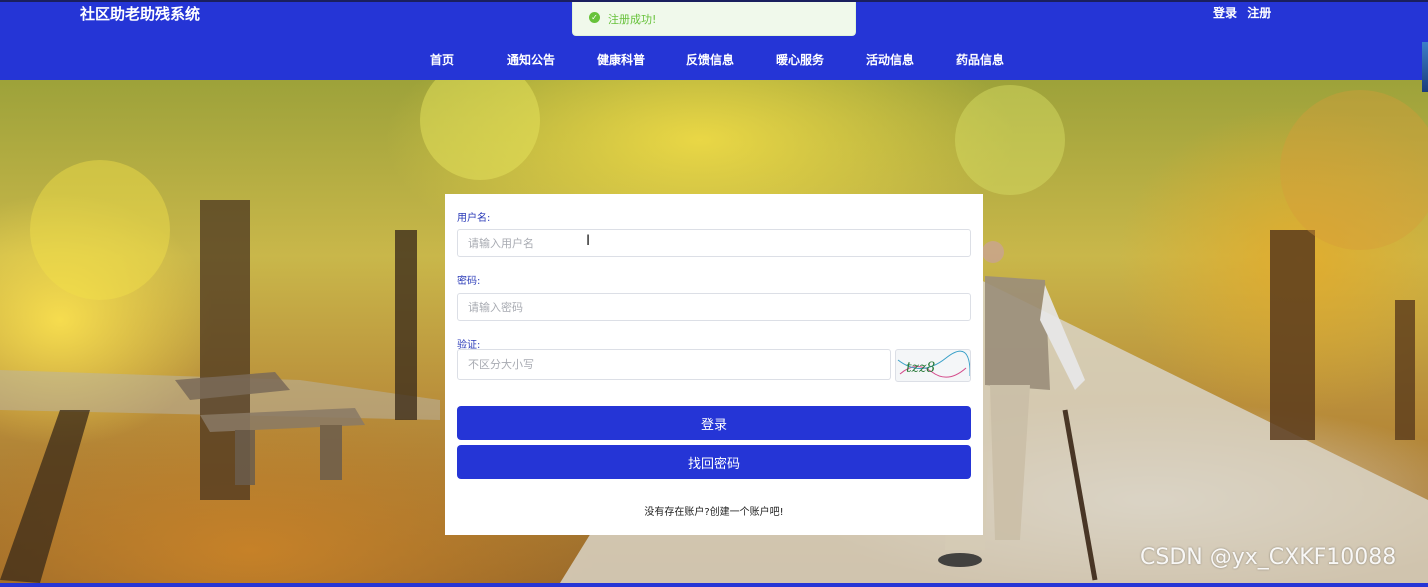 The image size is (1428, 587). Describe the element at coordinates (714, 19) in the screenshot. I see `success-toast: ✓ 注册成功!` at that location.